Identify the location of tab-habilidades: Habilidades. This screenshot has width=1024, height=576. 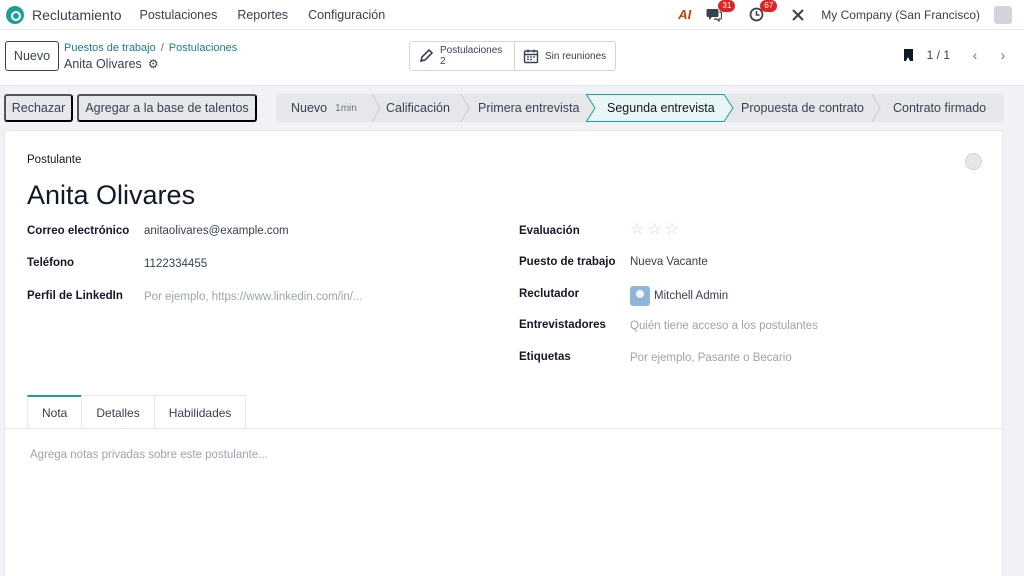
(200, 412).